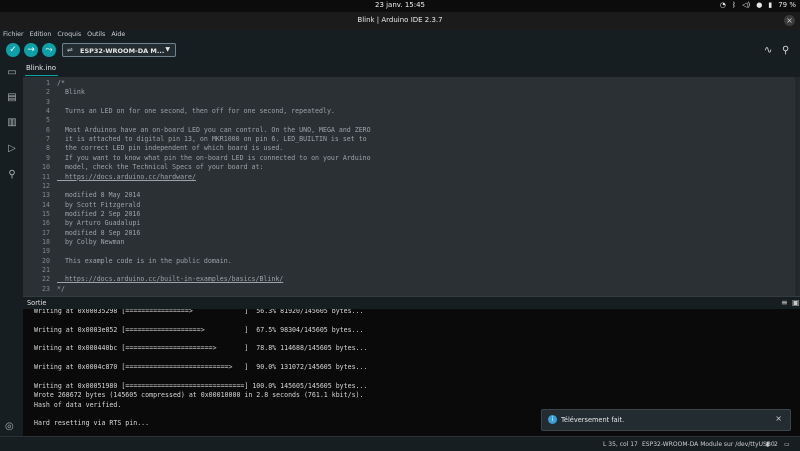 This screenshot has width=800, height=451. Describe the element at coordinates (784, 302) in the screenshot. I see `clear-output-icon: ≡` at that location.